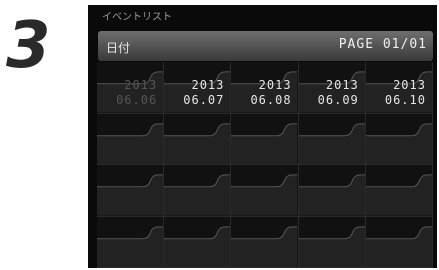 The image size is (439, 270). What do you see at coordinates (405, 100) in the screenshot?
I see `event-date: 06.10` at bounding box center [405, 100].